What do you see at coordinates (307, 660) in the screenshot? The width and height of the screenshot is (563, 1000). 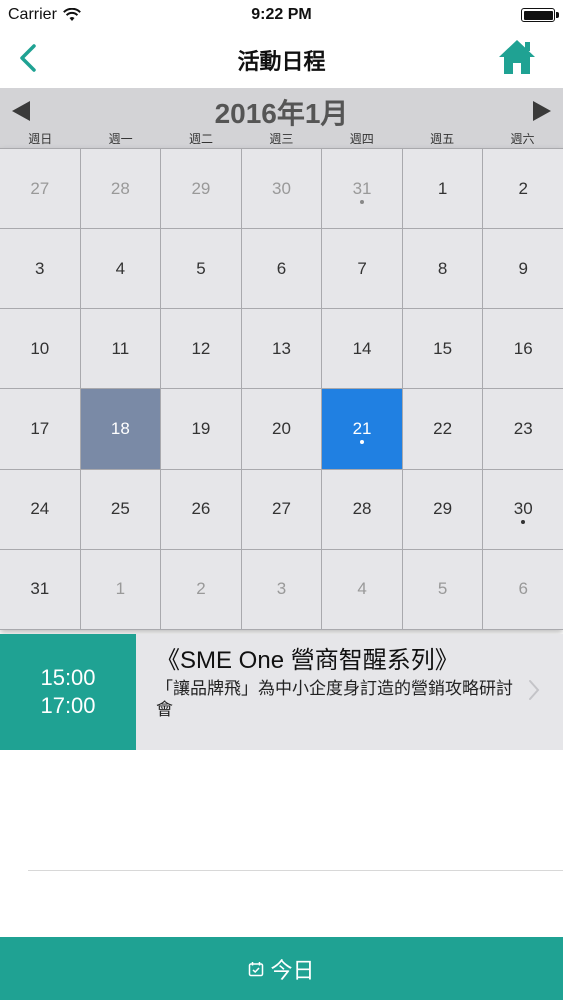 I see `event-title: 《SME One 營商智醒系列》` at bounding box center [307, 660].